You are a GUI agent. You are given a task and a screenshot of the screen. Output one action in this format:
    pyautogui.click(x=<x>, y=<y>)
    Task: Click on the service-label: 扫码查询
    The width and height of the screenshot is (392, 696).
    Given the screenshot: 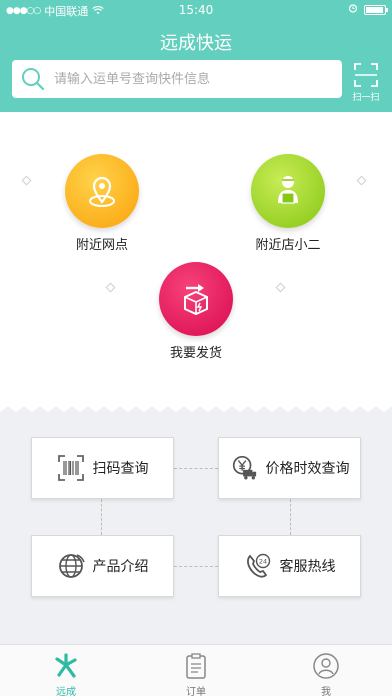 What is the action you would take?
    pyautogui.click(x=120, y=469)
    